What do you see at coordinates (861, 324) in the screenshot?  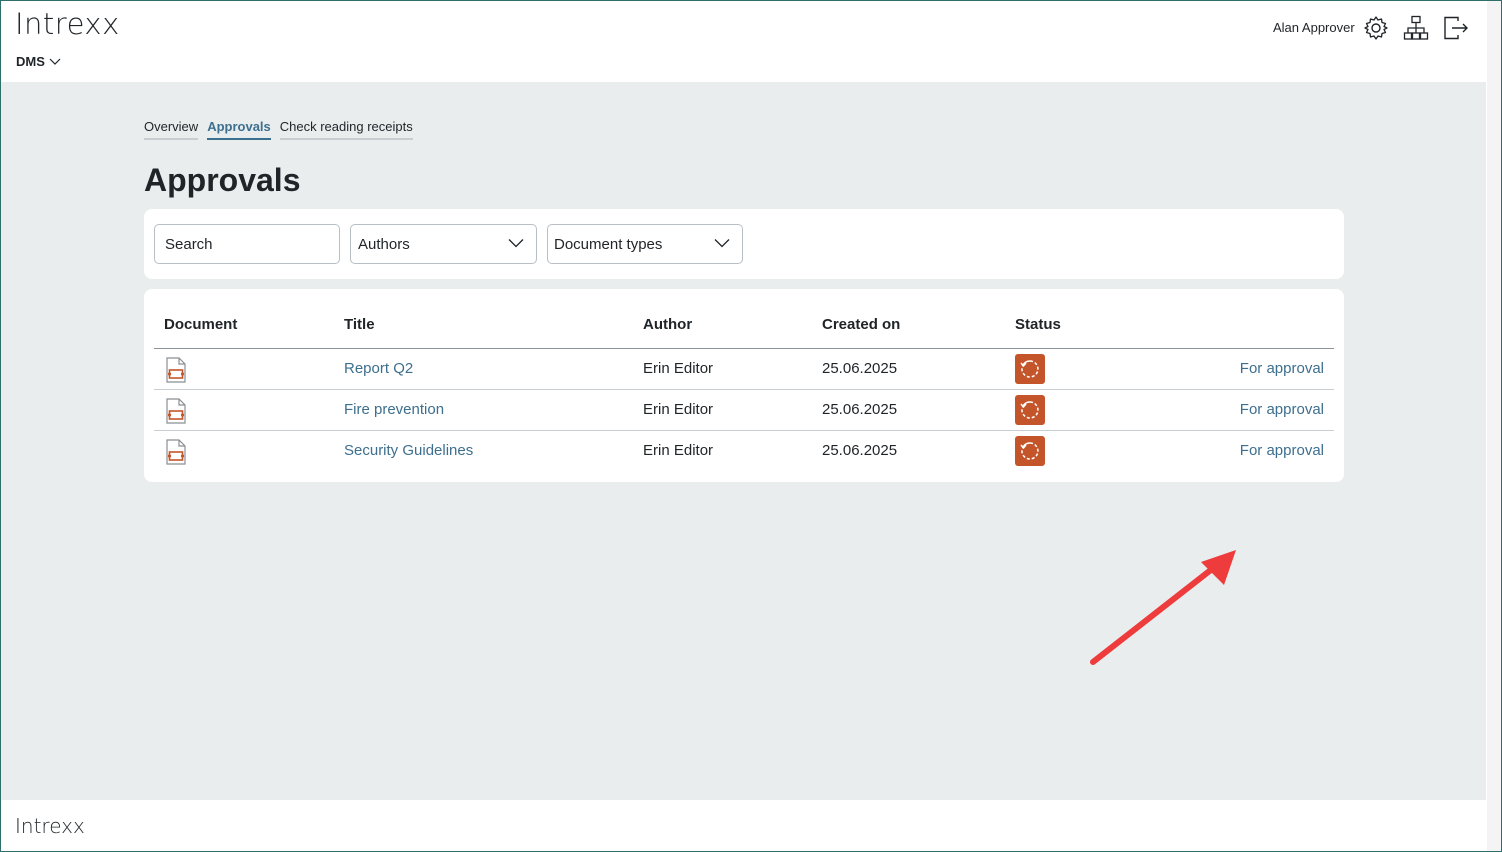 I see `column-header-created-on: Created on` at bounding box center [861, 324].